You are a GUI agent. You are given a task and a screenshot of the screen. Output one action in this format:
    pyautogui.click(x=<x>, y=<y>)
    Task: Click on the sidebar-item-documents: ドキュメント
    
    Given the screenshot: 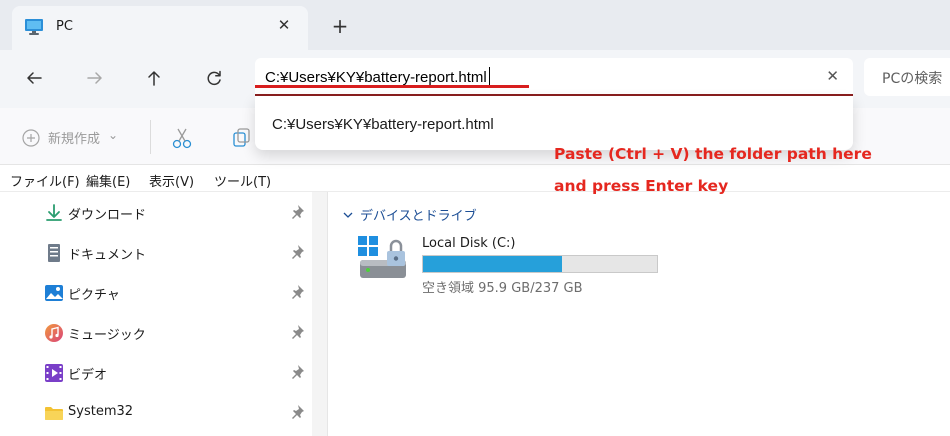 What is the action you would take?
    pyautogui.click(x=178, y=253)
    